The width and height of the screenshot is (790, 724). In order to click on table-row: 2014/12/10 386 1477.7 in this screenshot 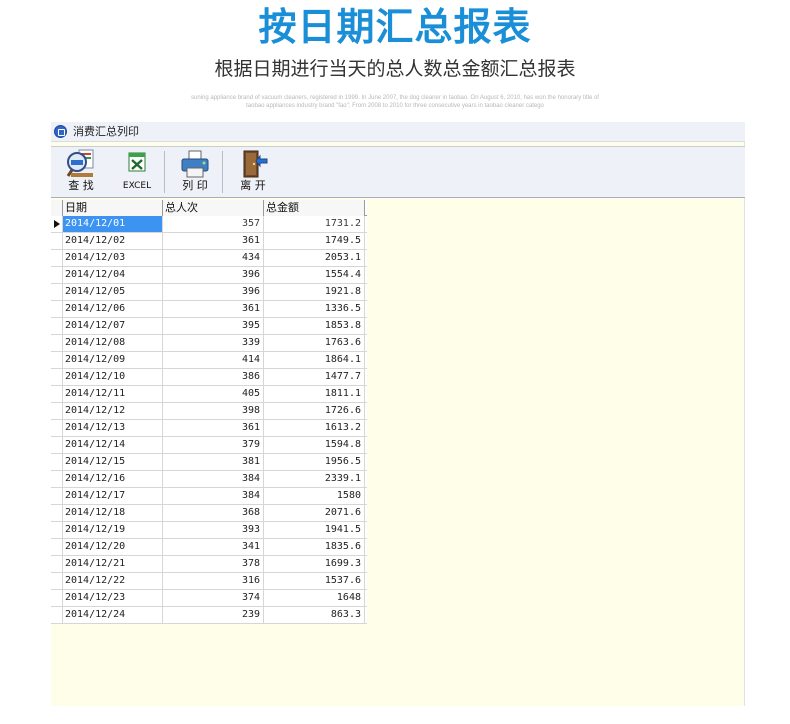, I will do `click(209, 377)`.